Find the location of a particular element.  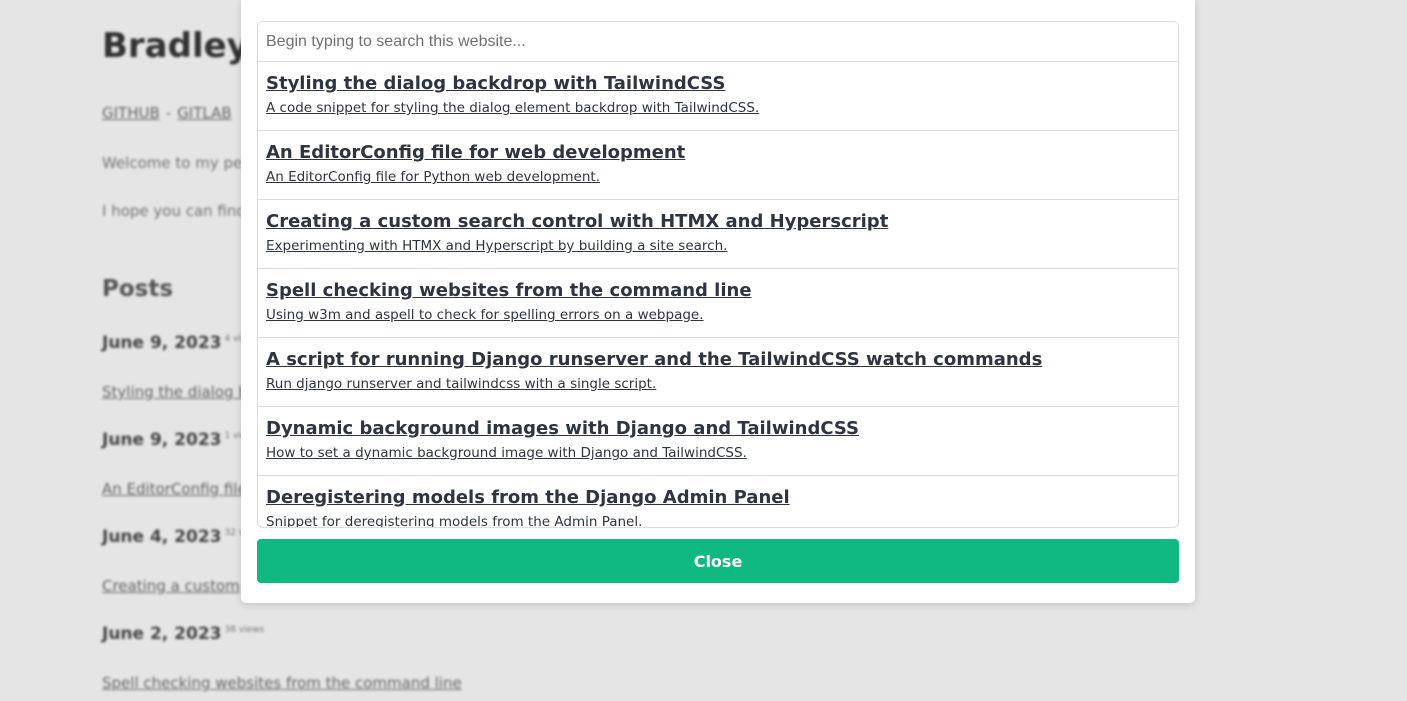

search-input is located at coordinates (718, 42).